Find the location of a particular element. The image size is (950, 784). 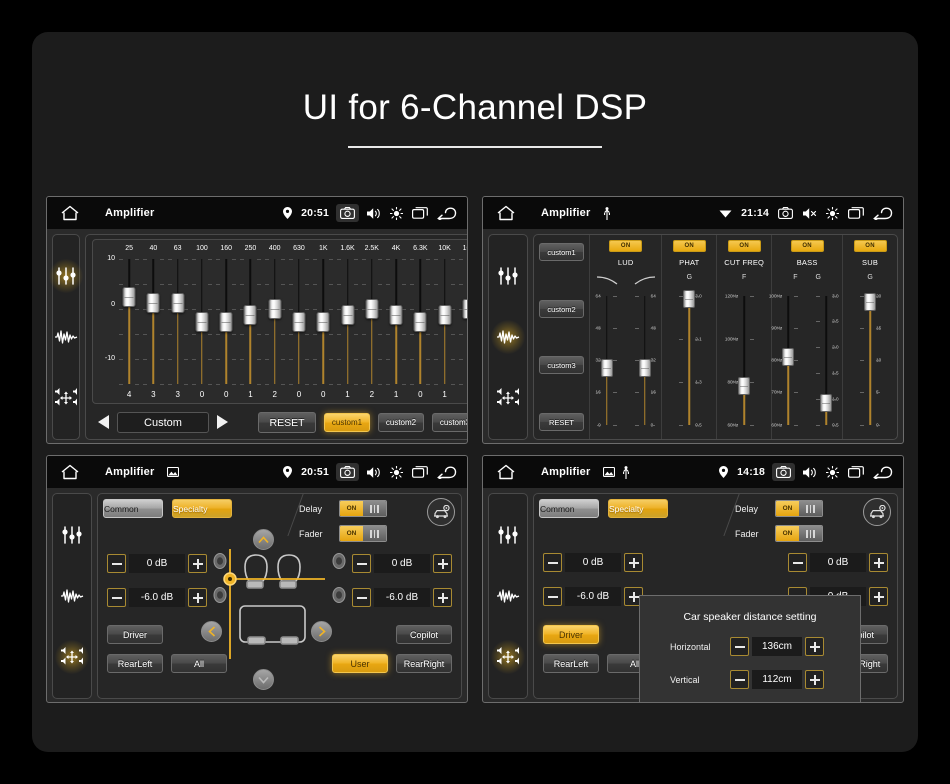

tab-specialty: Specialty is located at coordinates (202, 508).